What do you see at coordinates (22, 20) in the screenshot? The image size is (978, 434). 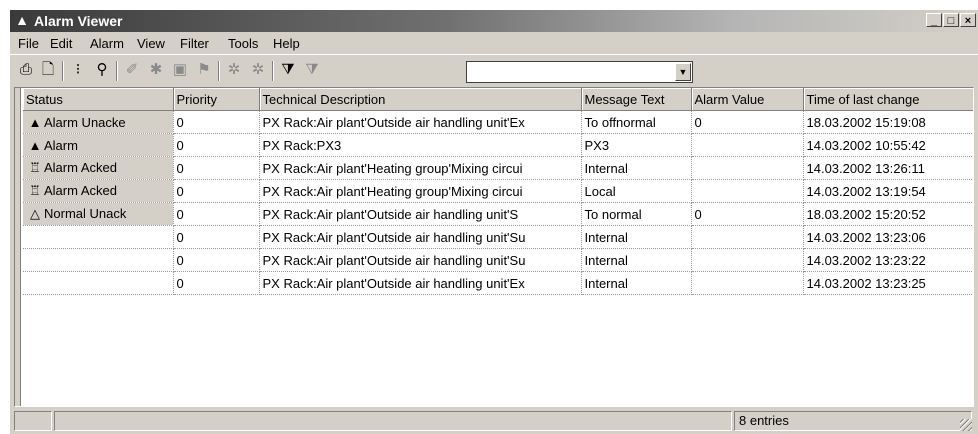 I see `app-bell-icon: ▲` at bounding box center [22, 20].